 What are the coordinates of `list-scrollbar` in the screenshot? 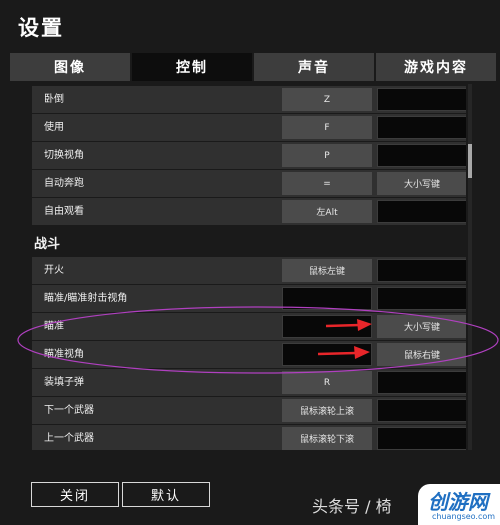 It's located at (470, 267).